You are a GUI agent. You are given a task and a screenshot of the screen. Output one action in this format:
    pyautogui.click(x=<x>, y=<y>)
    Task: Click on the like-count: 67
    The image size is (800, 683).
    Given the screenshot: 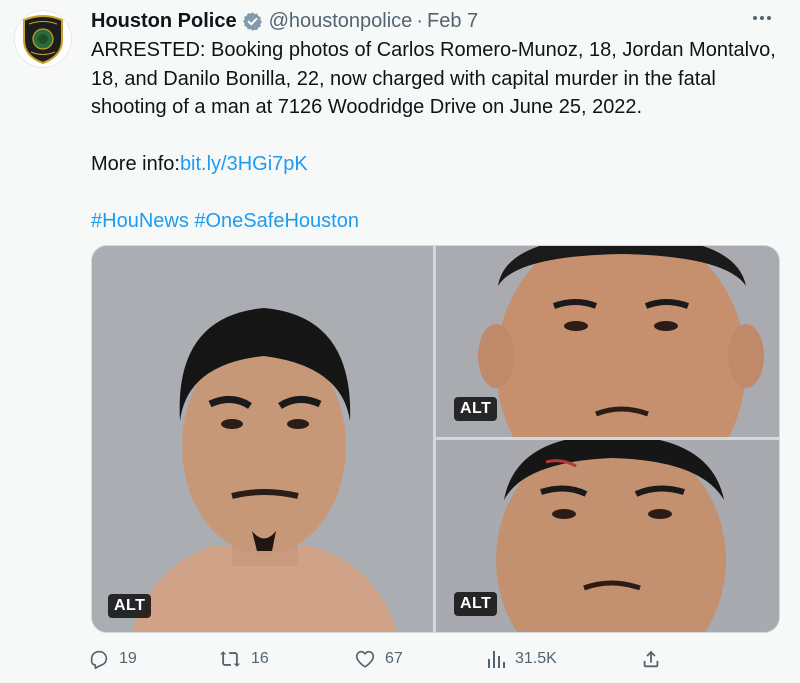 What is the action you would take?
    pyautogui.click(x=394, y=658)
    